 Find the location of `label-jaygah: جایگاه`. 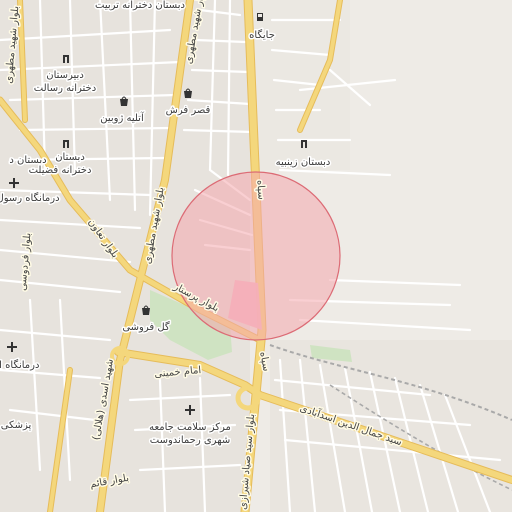

label-jaygah: جایگاه is located at coordinates (262, 35).